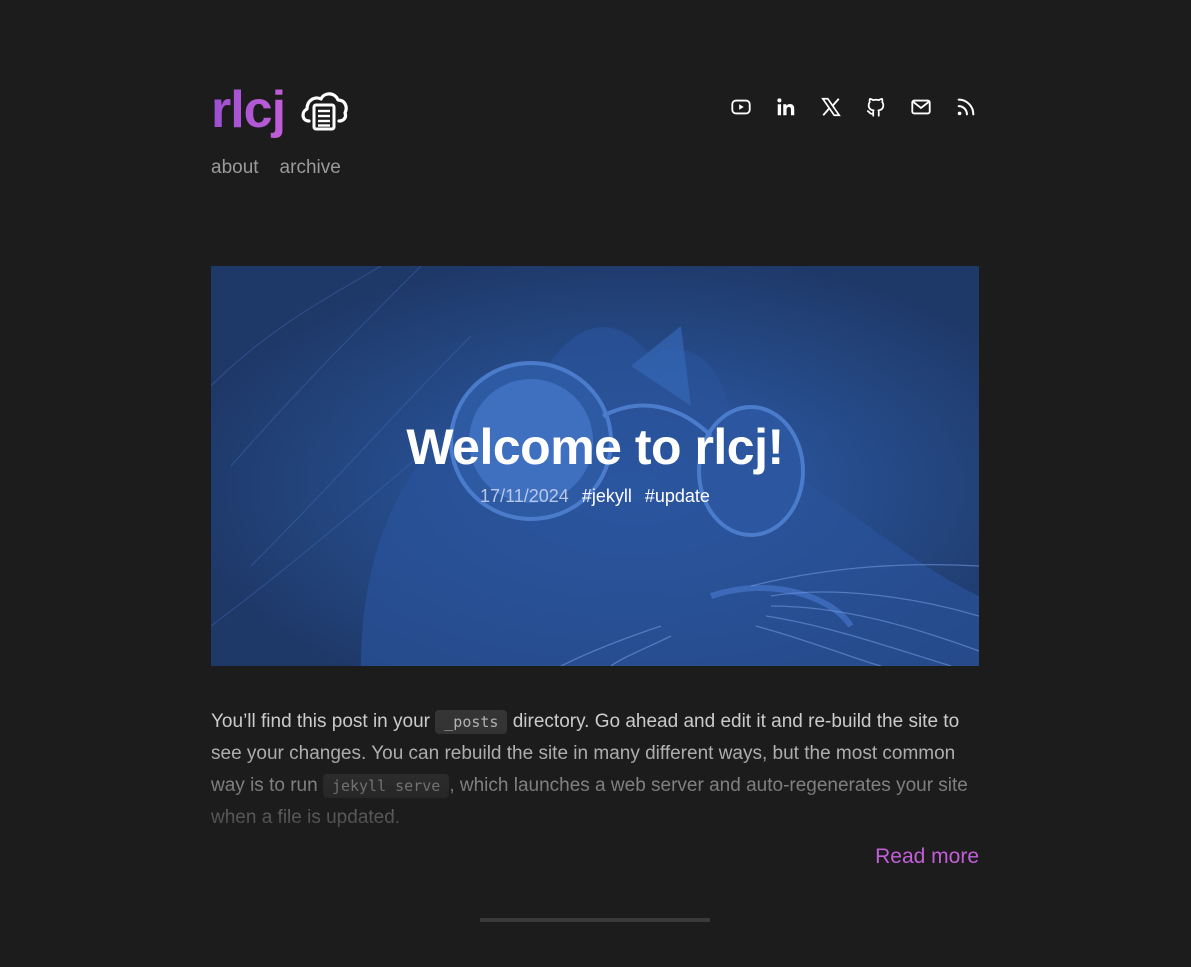 This screenshot has width=1191, height=967. Describe the element at coordinates (921, 107) in the screenshot. I see `mail-icon` at that location.